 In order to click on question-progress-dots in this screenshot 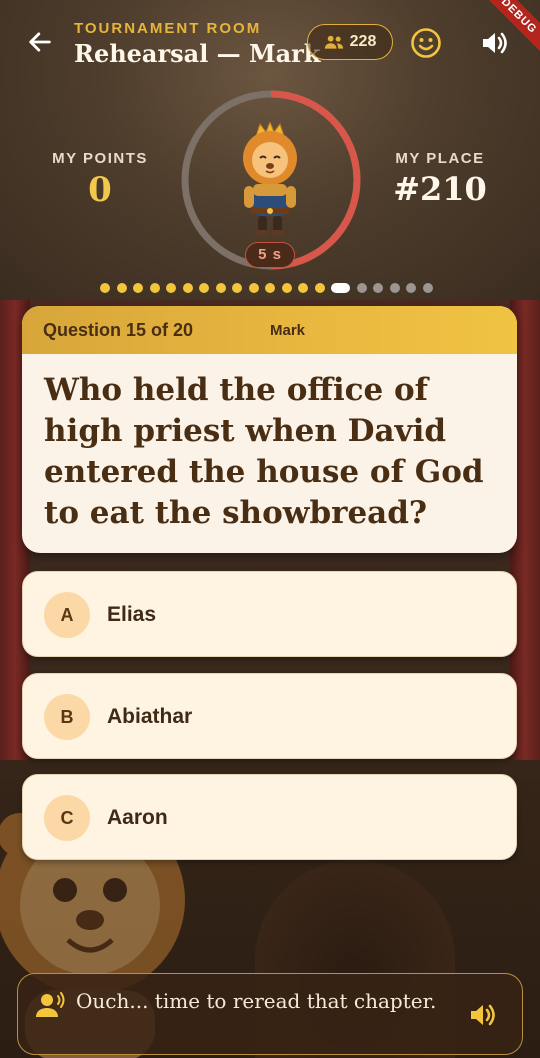, I will do `click(266, 288)`.